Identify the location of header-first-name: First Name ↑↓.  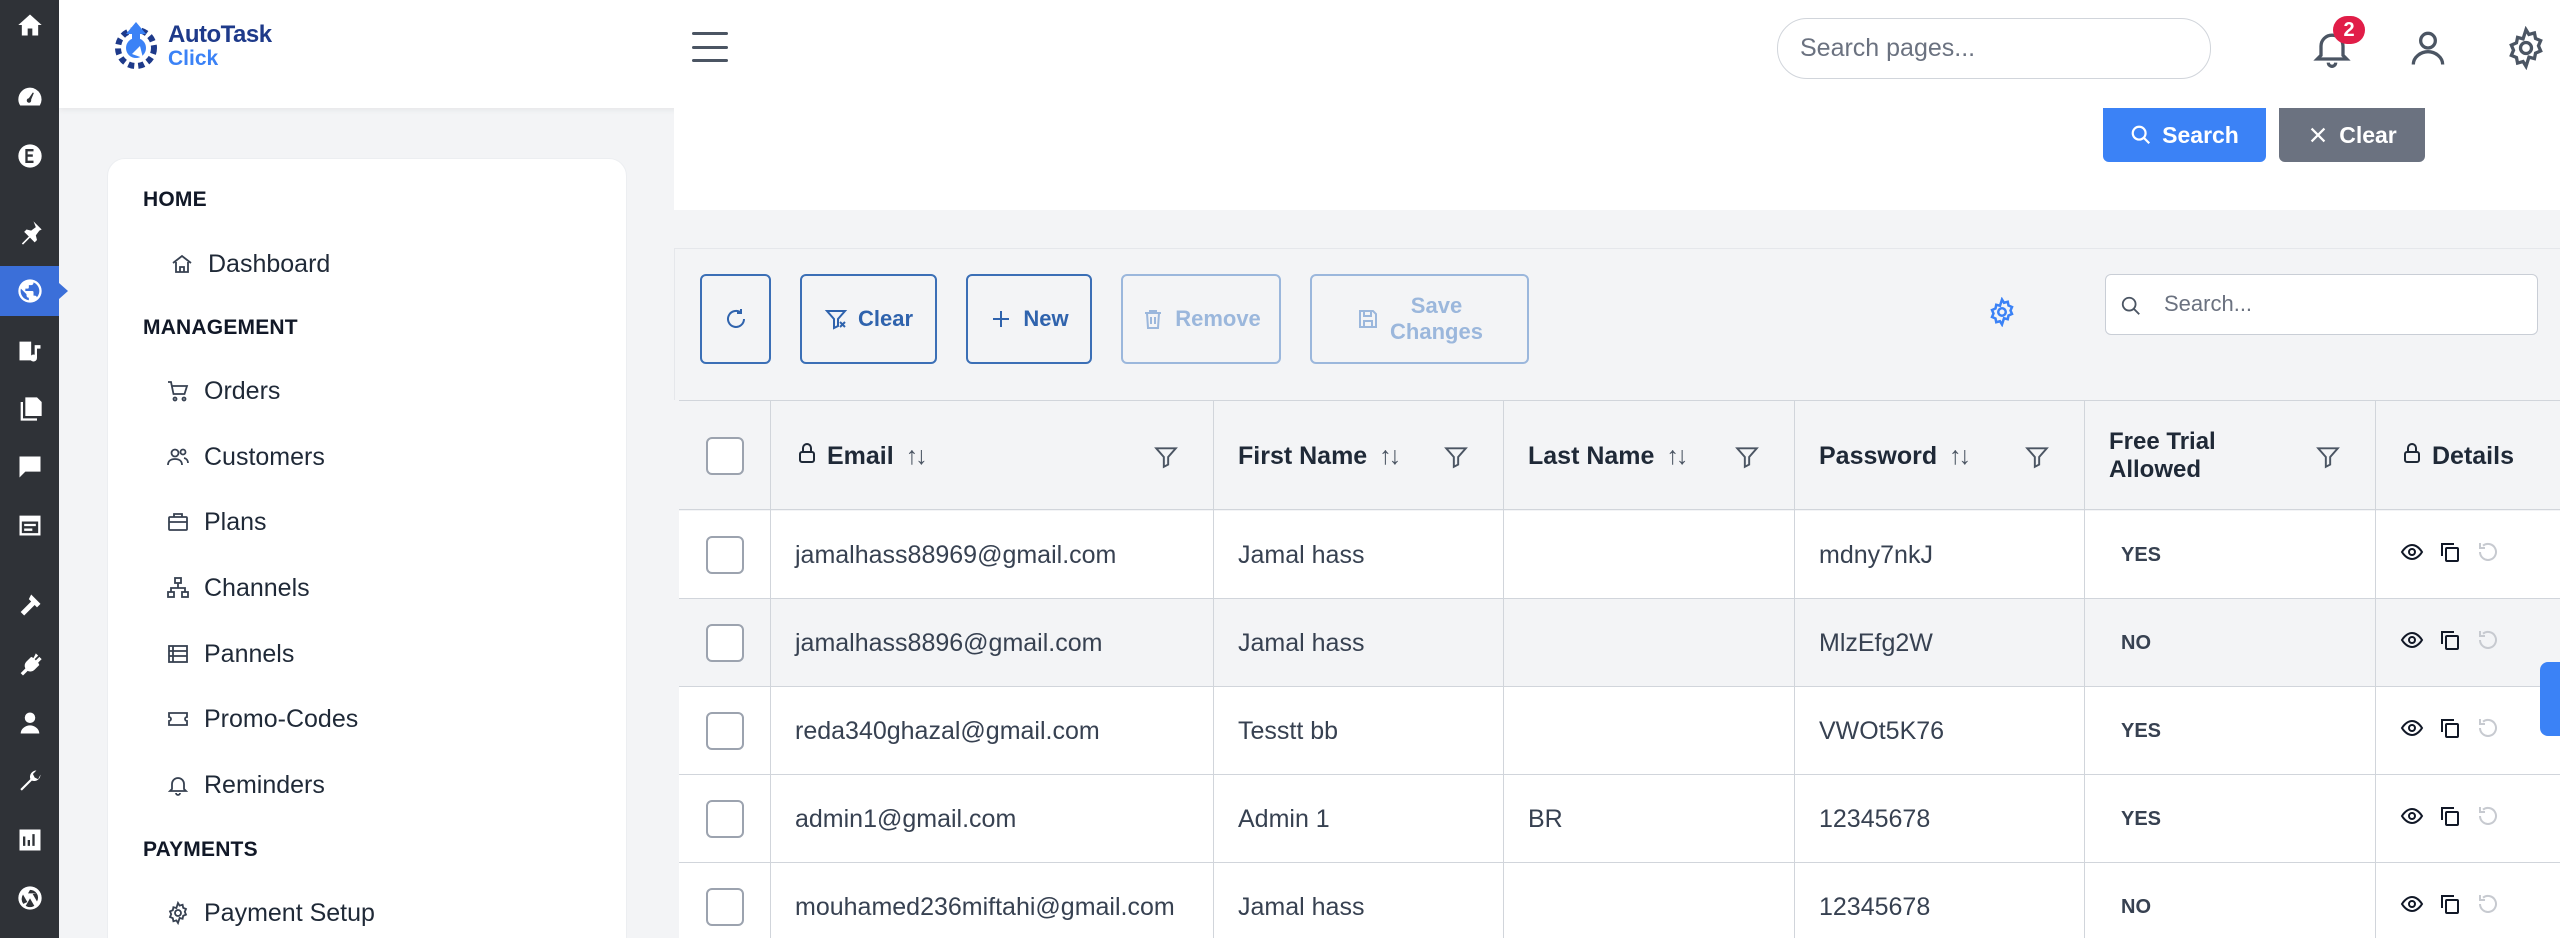
(1359, 456).